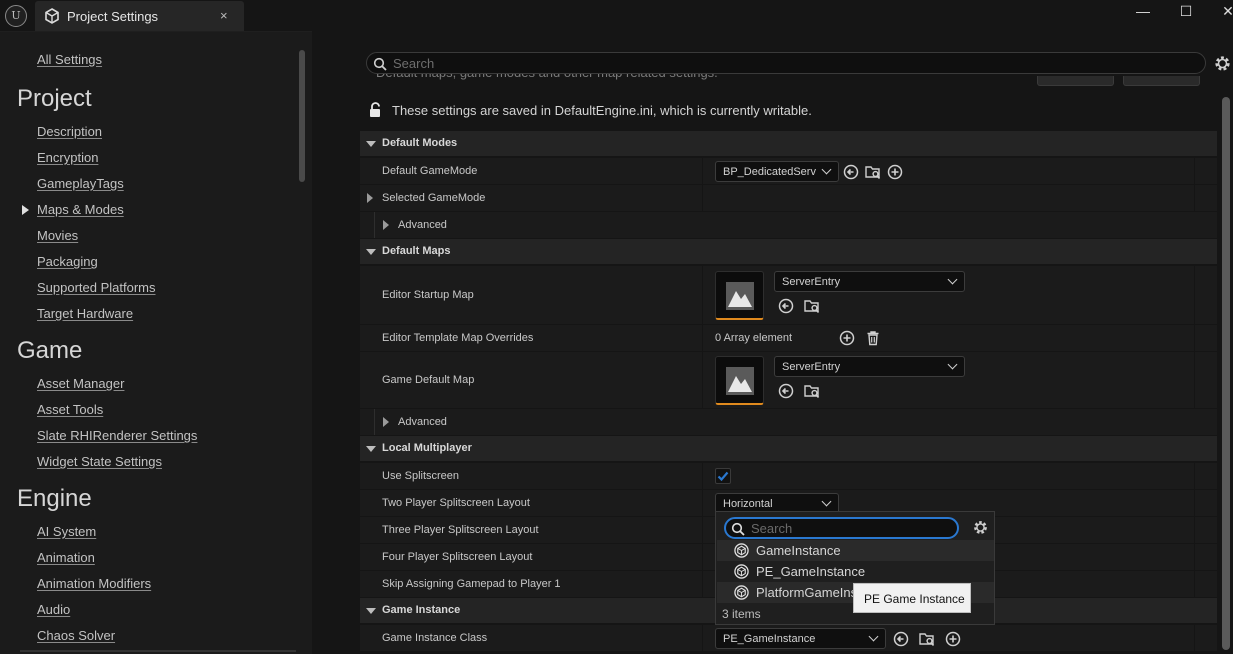 The width and height of the screenshot is (1233, 654). Describe the element at coordinates (788, 380) in the screenshot. I see `row-game-default-map: Game Default Map ServerEntry` at that location.